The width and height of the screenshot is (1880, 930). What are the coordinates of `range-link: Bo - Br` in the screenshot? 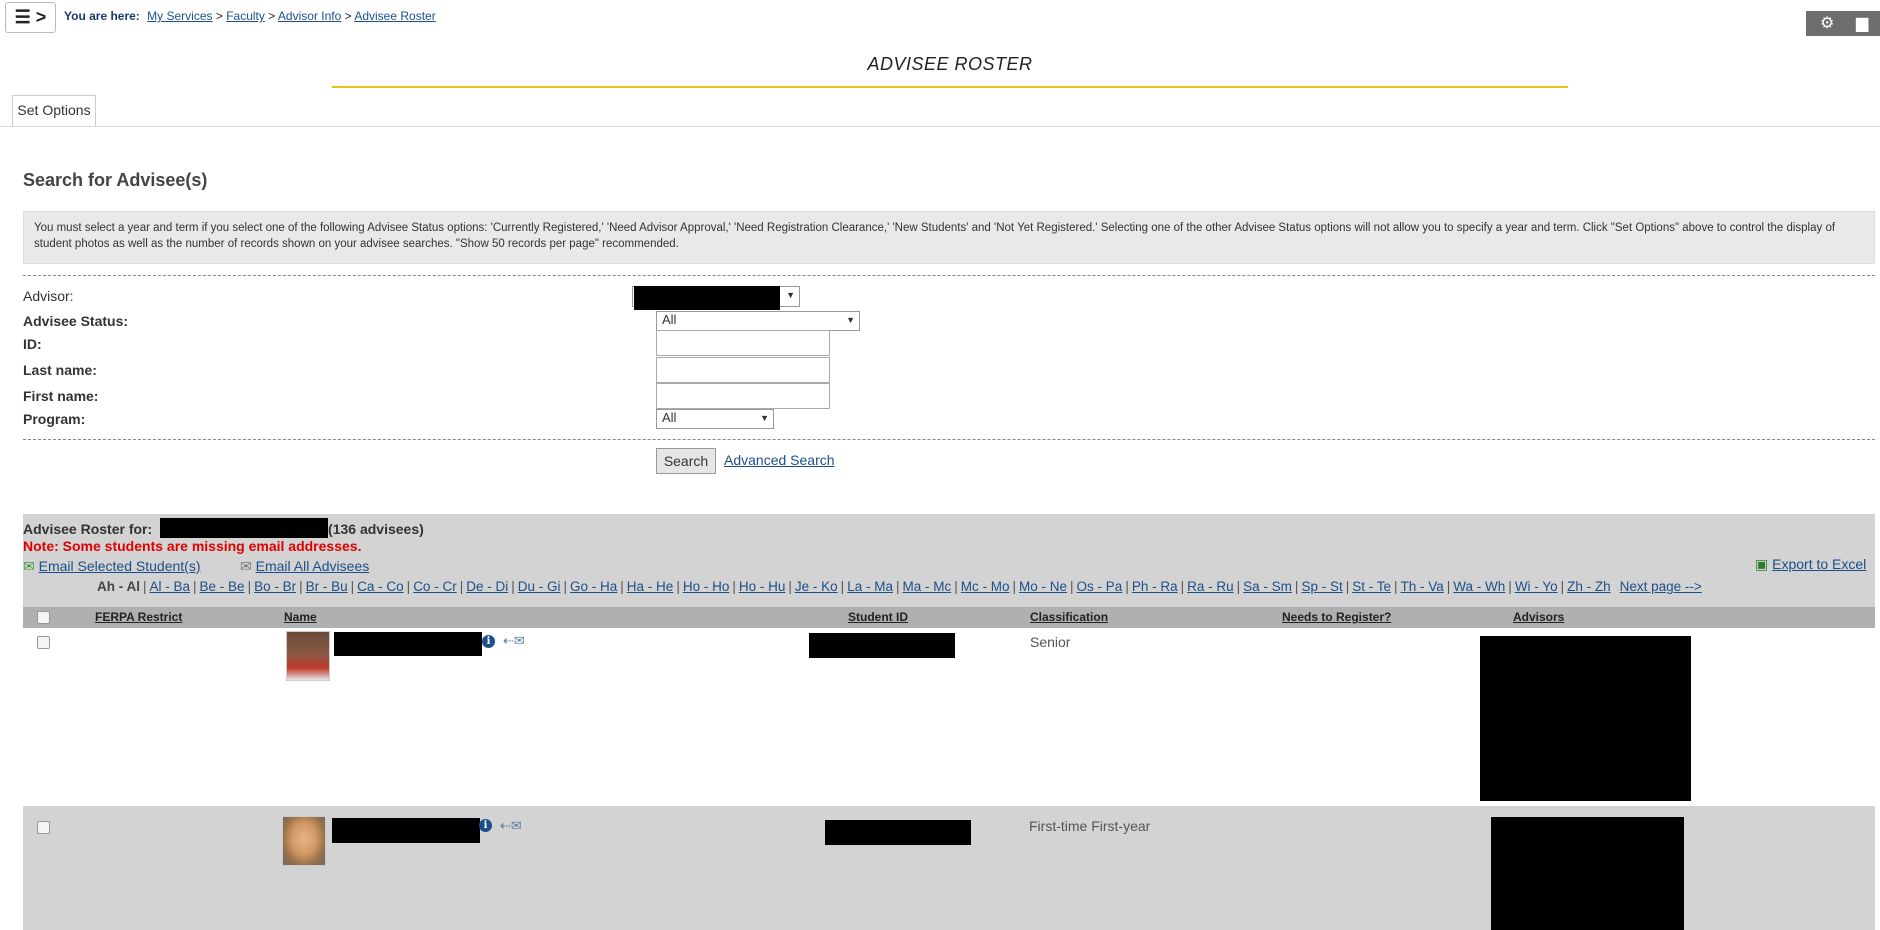 It's located at (275, 586).